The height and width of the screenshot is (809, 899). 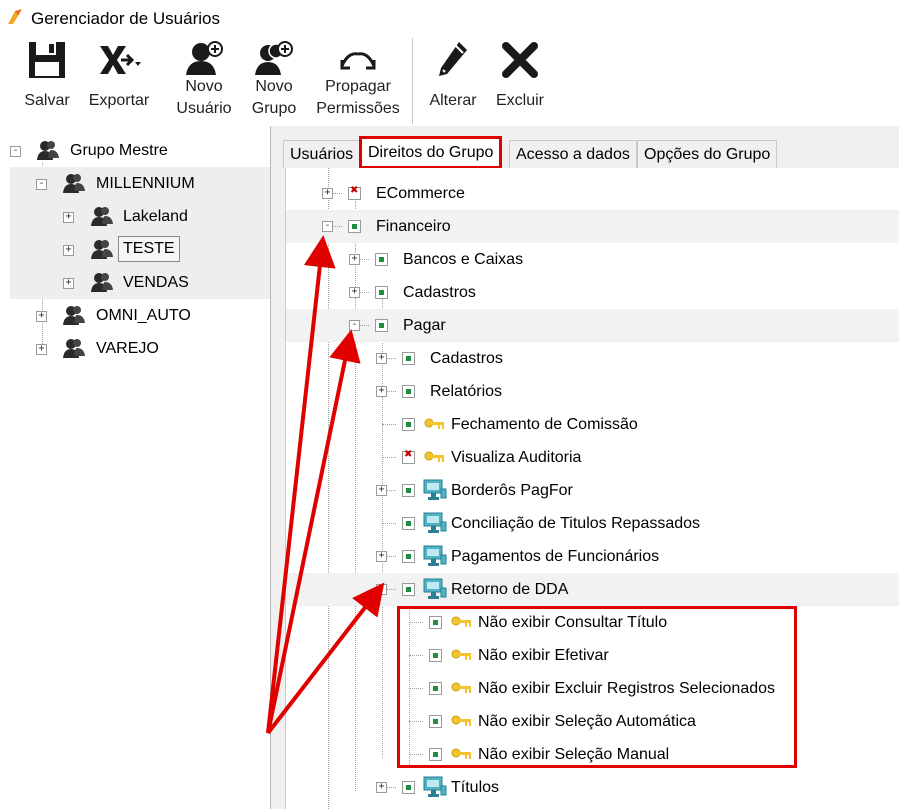 I want to click on new-user-button: Novo Usuário, so click(x=204, y=81).